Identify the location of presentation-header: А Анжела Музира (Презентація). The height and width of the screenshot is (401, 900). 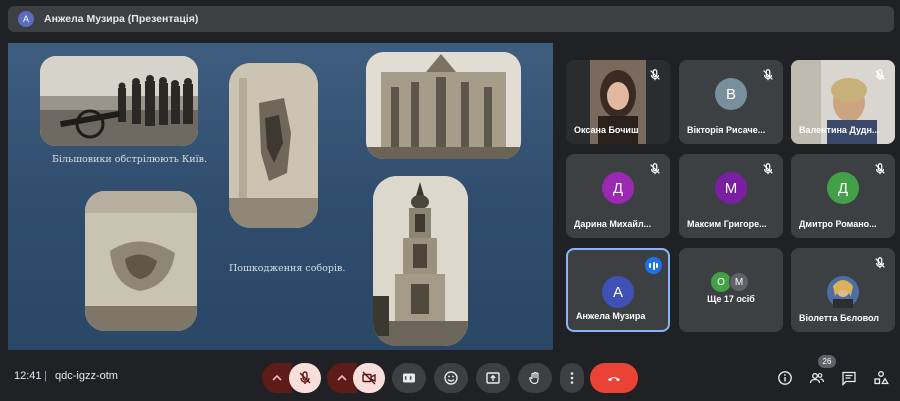
(451, 19).